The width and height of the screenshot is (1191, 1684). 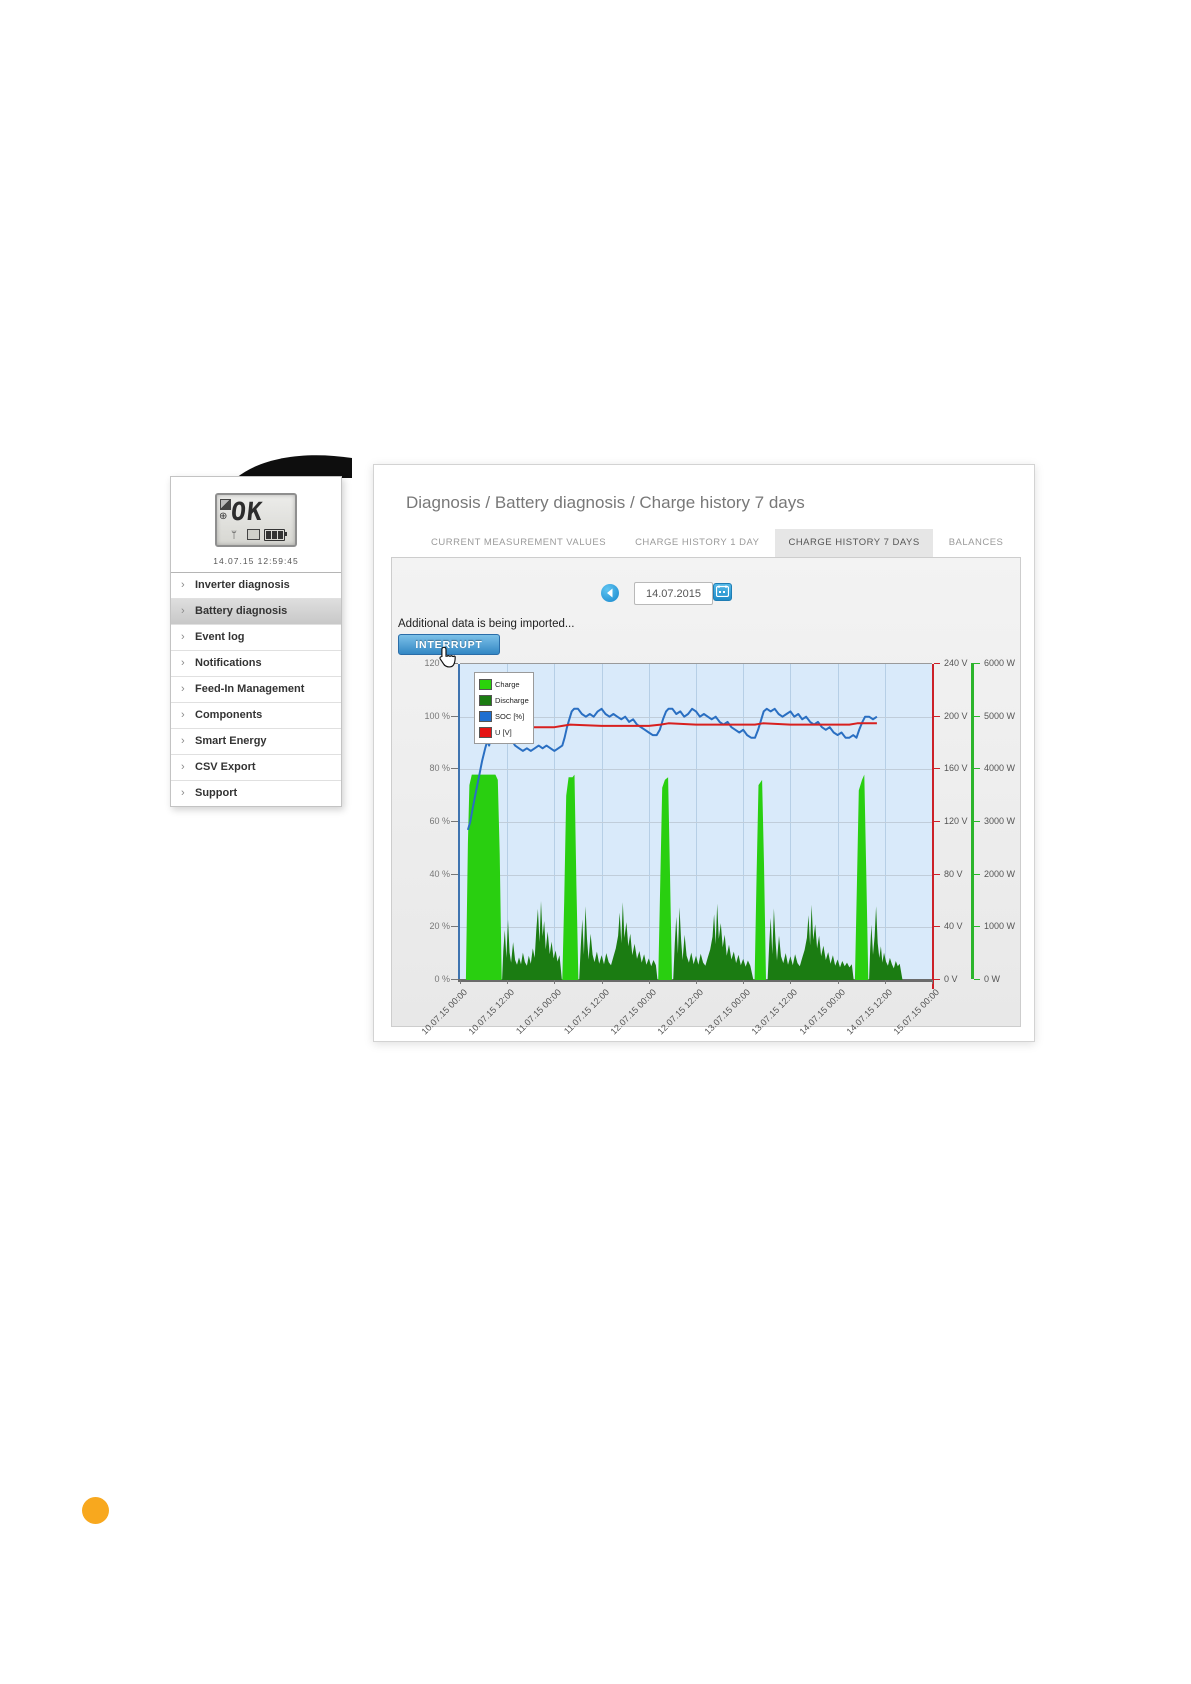 What do you see at coordinates (442, 979) in the screenshot?
I see `soc-axis-tick-label: 0 %` at bounding box center [442, 979].